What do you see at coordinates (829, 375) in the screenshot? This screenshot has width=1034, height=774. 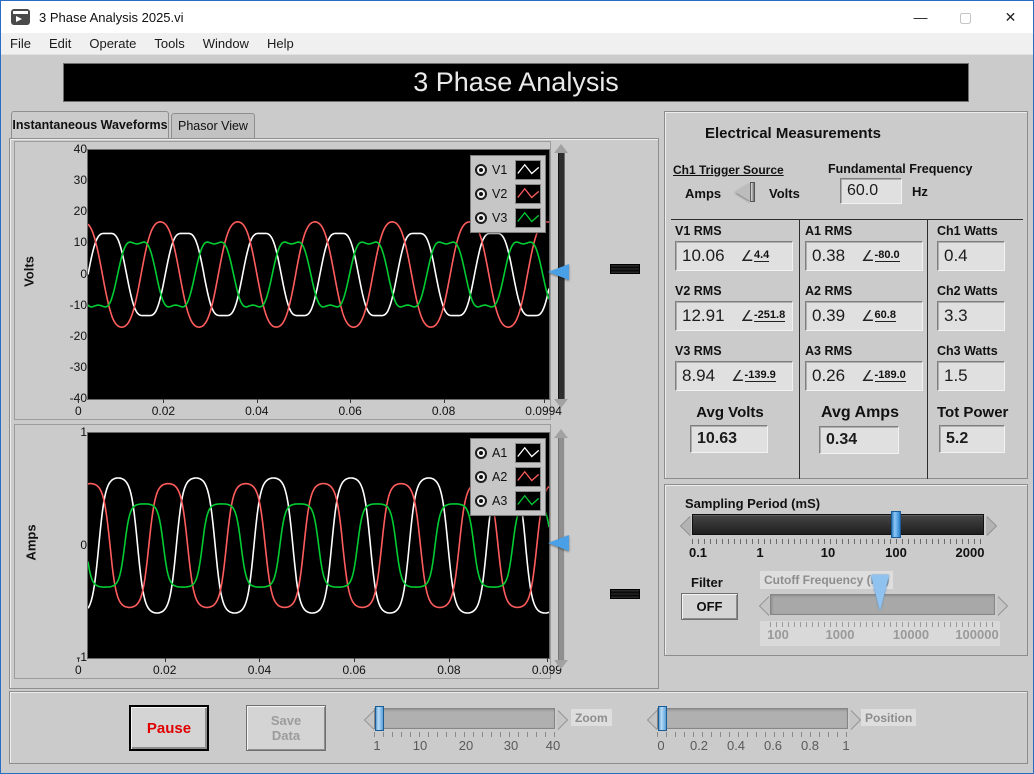 I see `measurement-value: 0.26` at bounding box center [829, 375].